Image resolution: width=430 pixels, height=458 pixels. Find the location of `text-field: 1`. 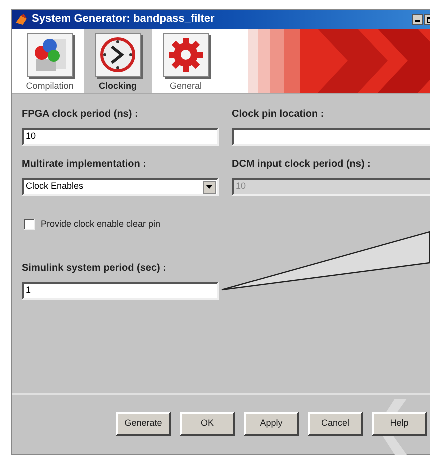

text-field: 1 is located at coordinates (120, 291).